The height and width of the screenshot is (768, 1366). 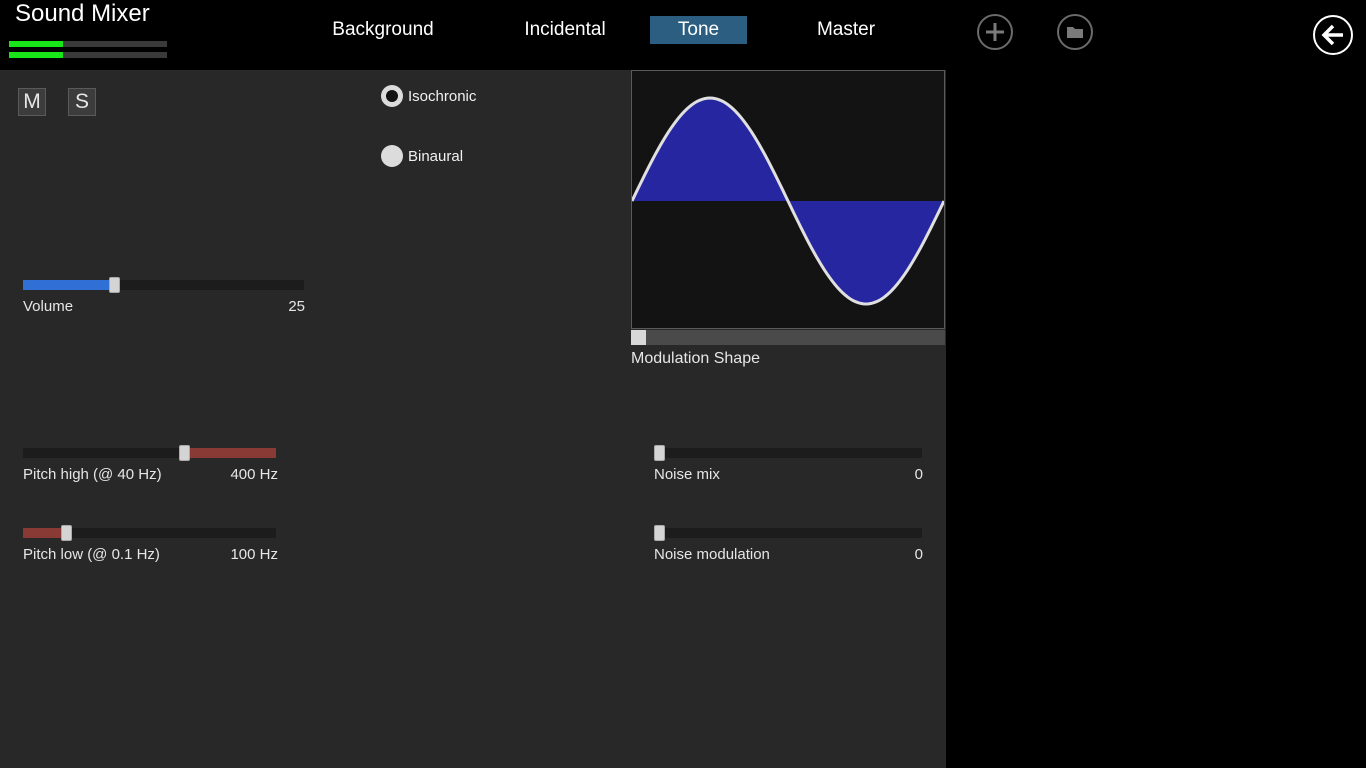 I want to click on modulation-shape-slider-thumb, so click(x=638, y=337).